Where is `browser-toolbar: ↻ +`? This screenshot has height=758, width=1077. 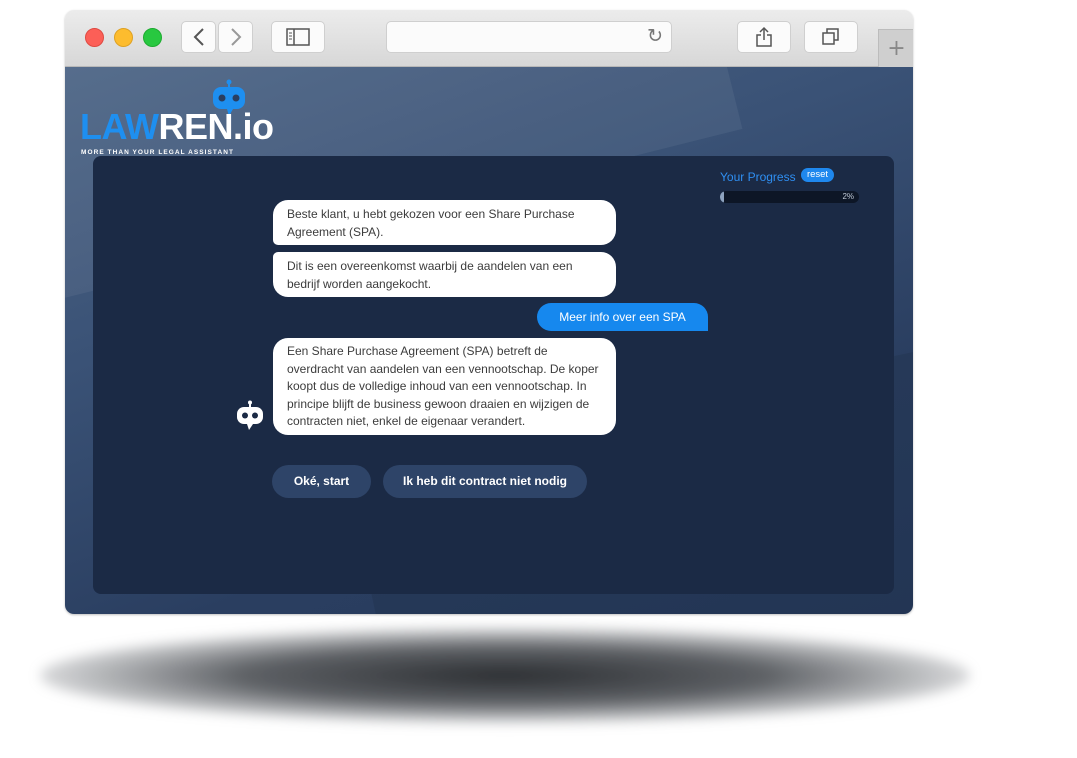
browser-toolbar: ↻ + is located at coordinates (489, 38).